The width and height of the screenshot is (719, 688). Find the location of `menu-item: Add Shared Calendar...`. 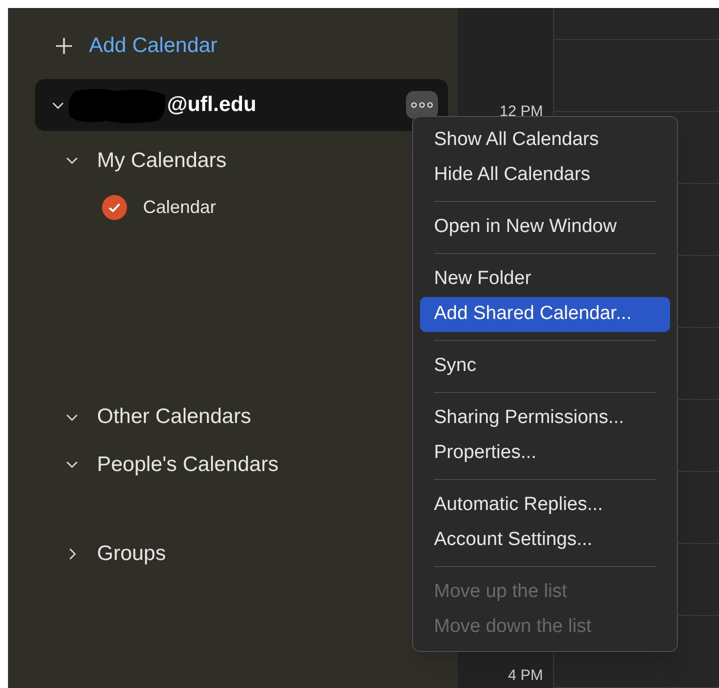

menu-item: Add Shared Calendar... is located at coordinates (545, 314).